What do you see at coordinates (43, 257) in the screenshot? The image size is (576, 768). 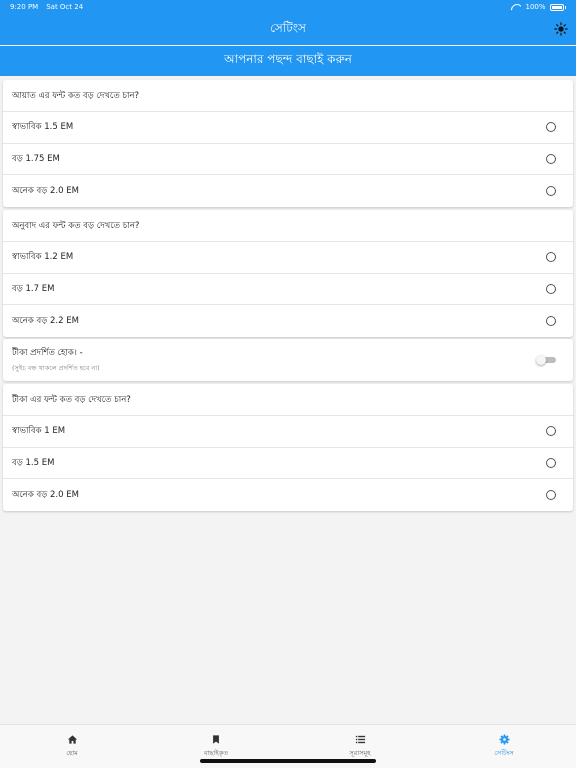 I see `option-label: স্বাভাবিক 1.2 EM` at bounding box center [43, 257].